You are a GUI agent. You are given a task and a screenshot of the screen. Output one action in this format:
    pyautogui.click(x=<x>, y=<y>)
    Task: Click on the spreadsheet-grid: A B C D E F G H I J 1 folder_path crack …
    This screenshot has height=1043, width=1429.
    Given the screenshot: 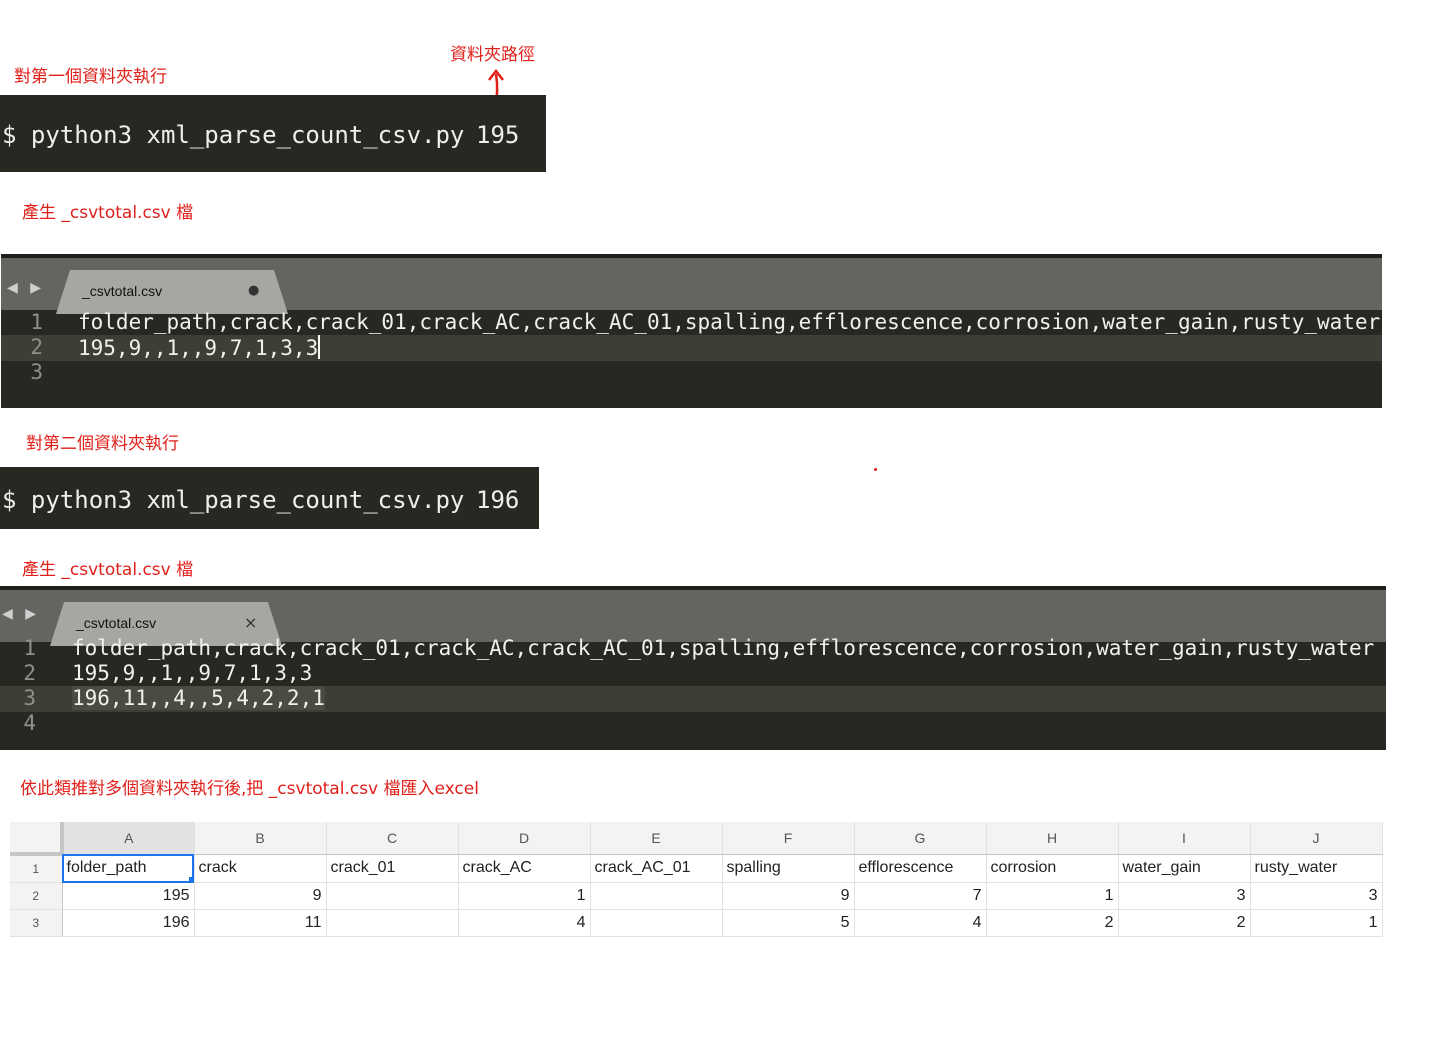 What is the action you would take?
    pyautogui.click(x=696, y=879)
    